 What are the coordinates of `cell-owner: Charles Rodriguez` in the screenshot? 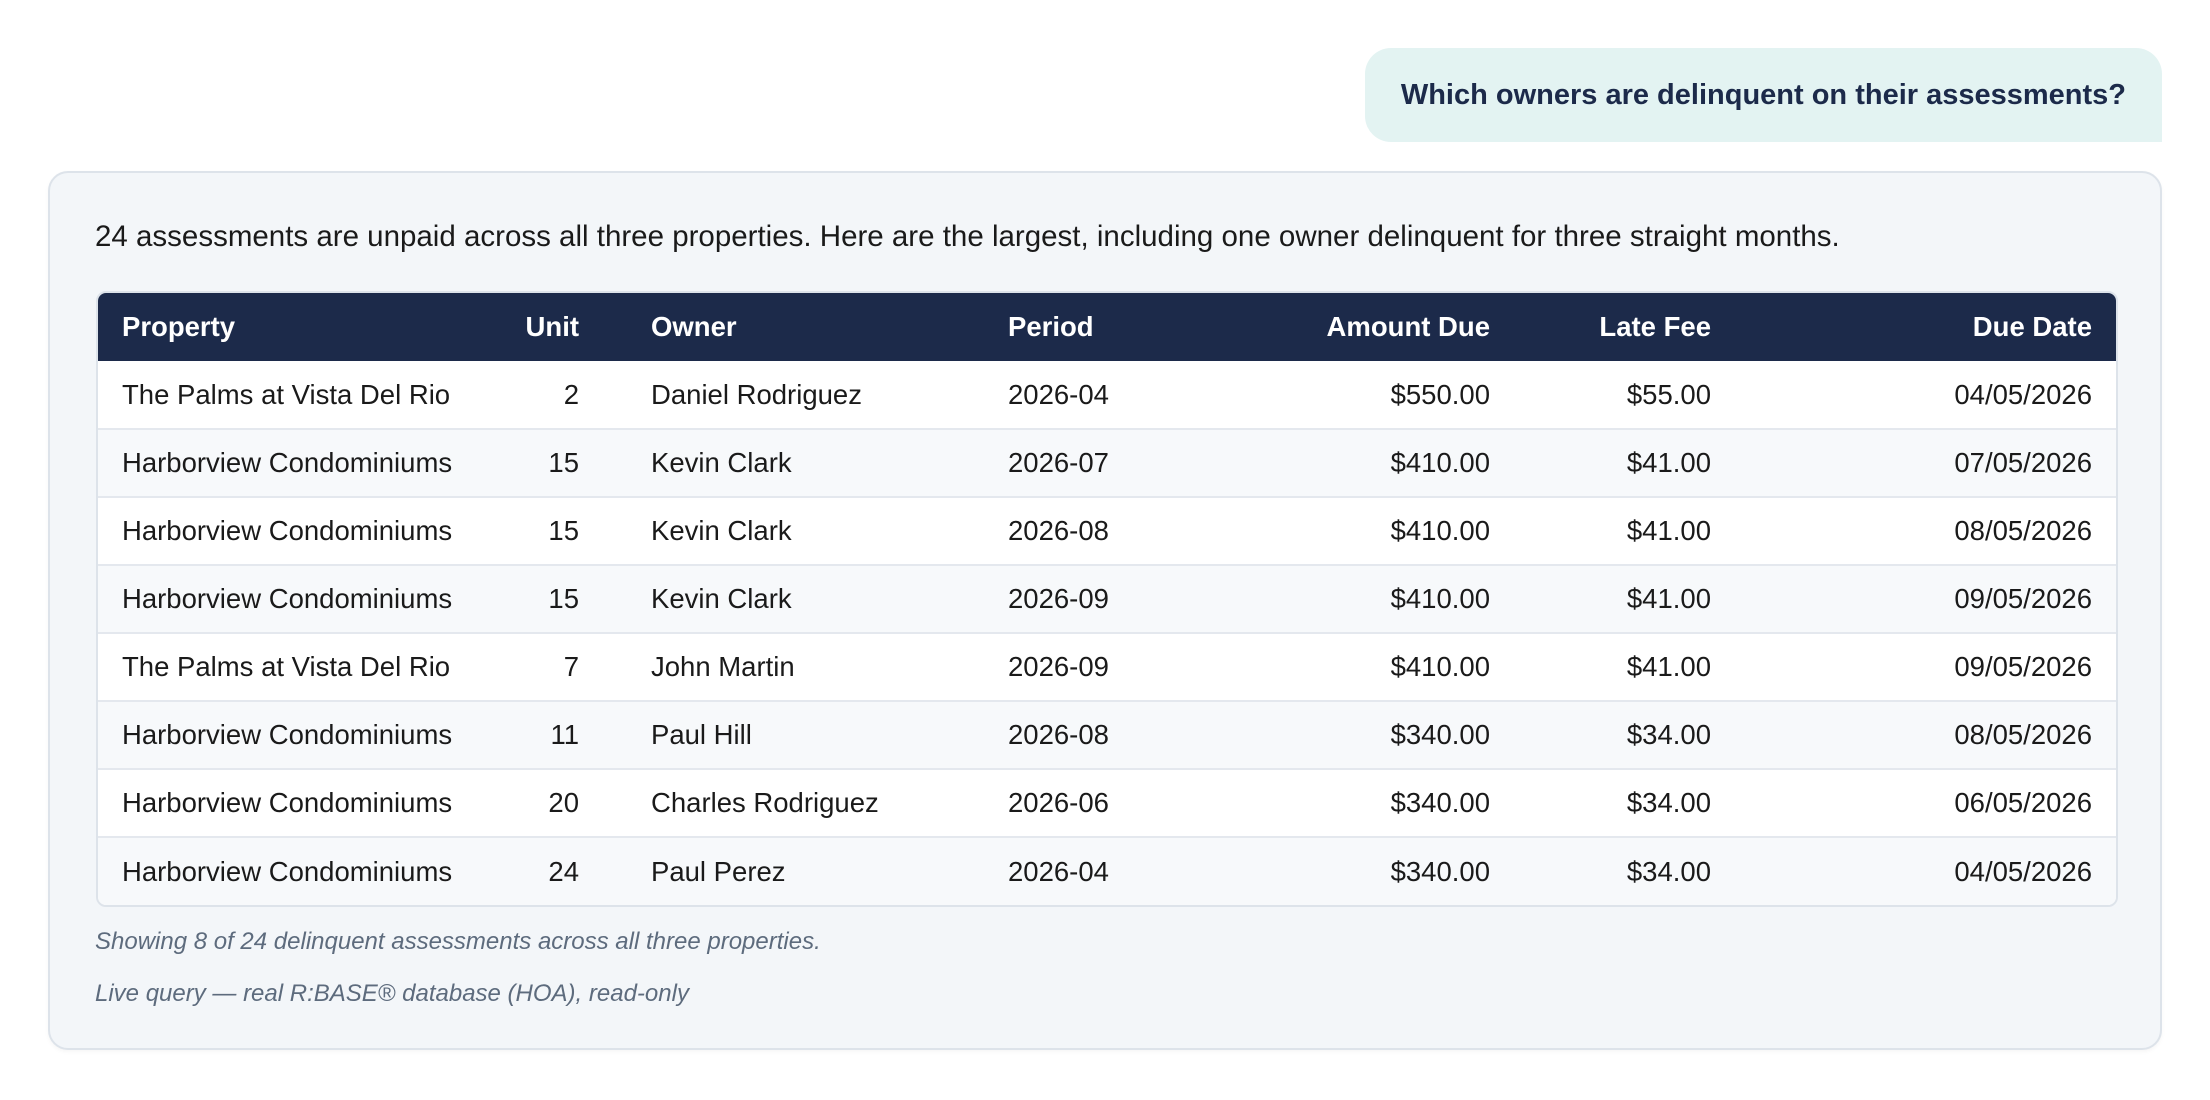 It's located at (793, 802).